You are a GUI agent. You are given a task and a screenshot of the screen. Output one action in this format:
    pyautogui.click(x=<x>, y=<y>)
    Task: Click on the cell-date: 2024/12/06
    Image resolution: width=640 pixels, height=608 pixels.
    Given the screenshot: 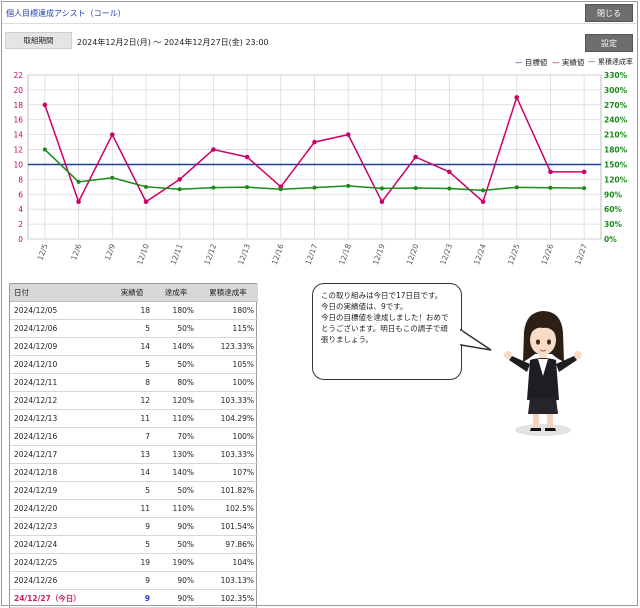 What is the action you would take?
    pyautogui.click(x=60, y=328)
    